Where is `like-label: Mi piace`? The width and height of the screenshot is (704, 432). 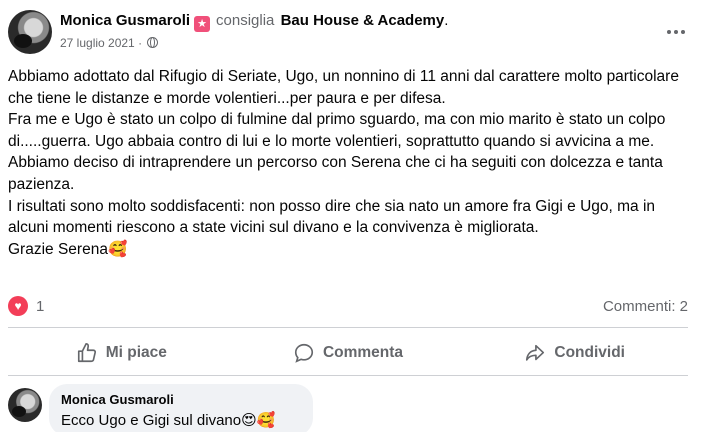 like-label: Mi piace is located at coordinates (136, 352).